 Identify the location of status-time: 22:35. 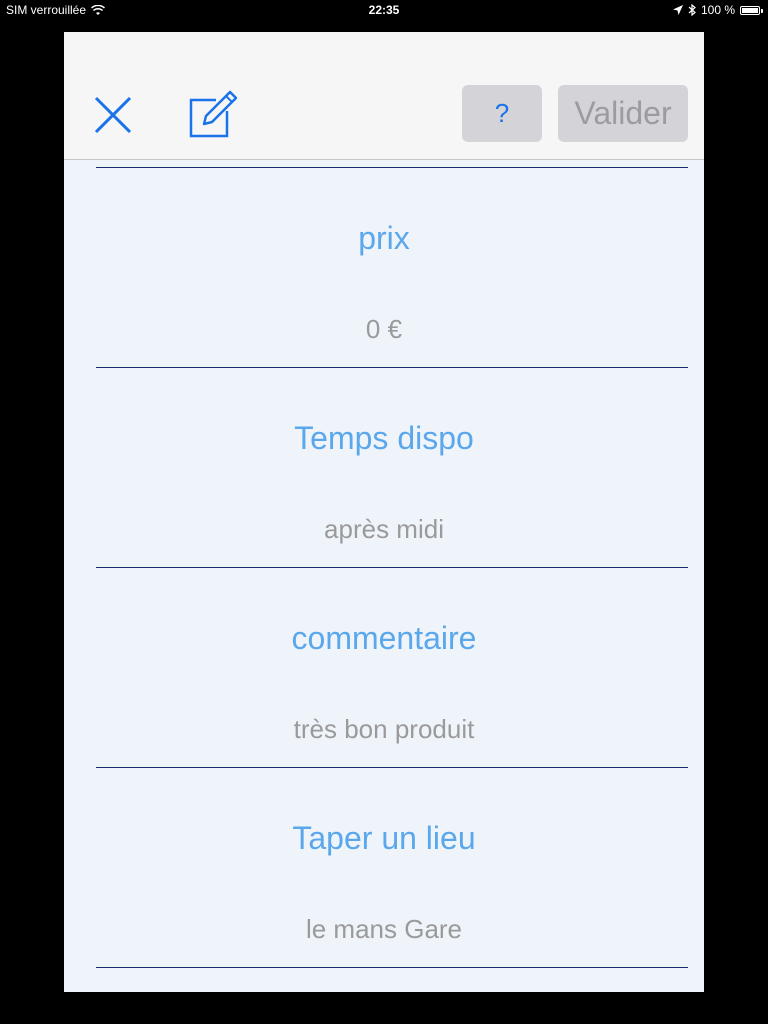
(384, 10).